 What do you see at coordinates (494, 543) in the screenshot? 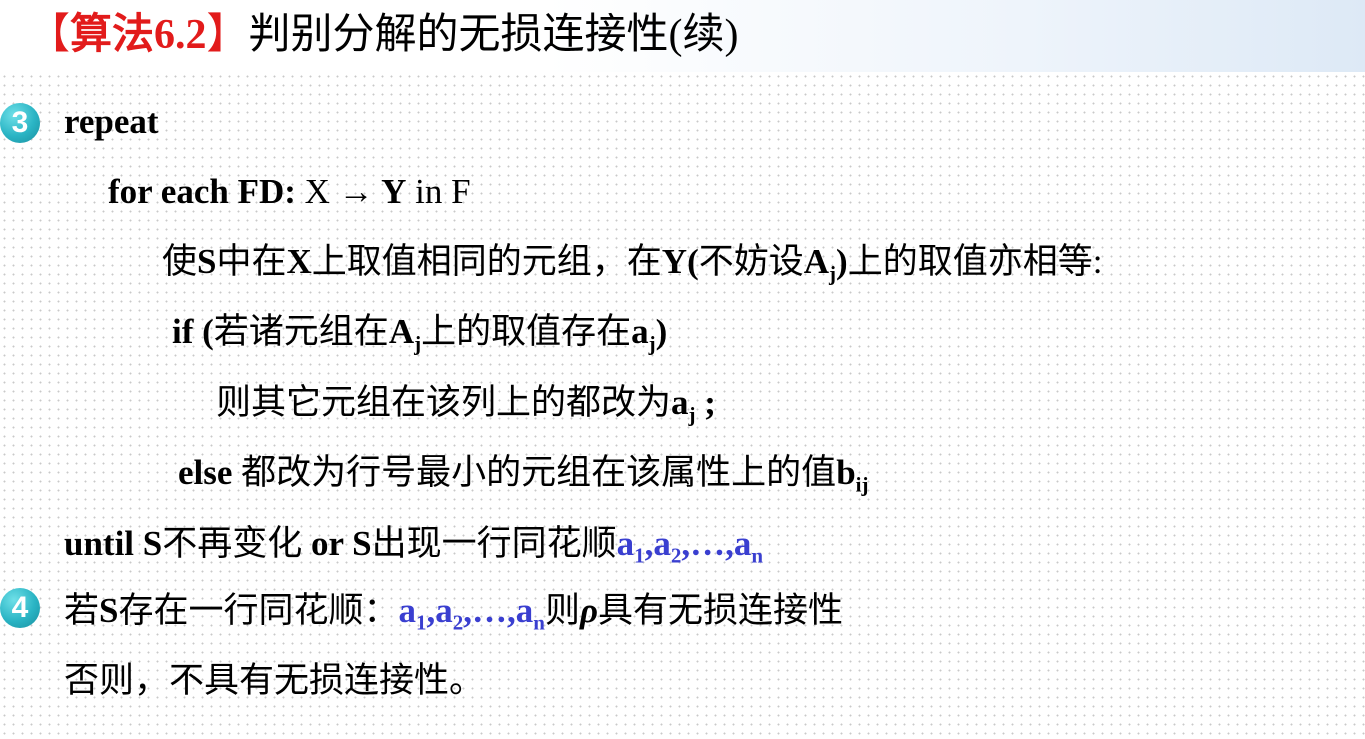
I see `text: 出现一行同花顺` at bounding box center [494, 543].